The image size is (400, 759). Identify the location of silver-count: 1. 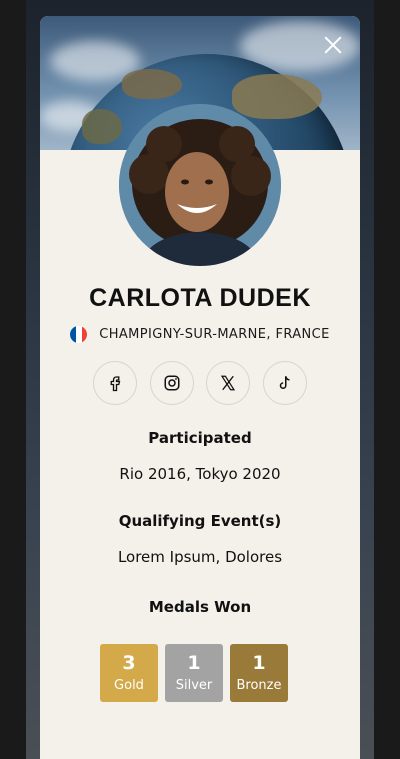
(194, 663).